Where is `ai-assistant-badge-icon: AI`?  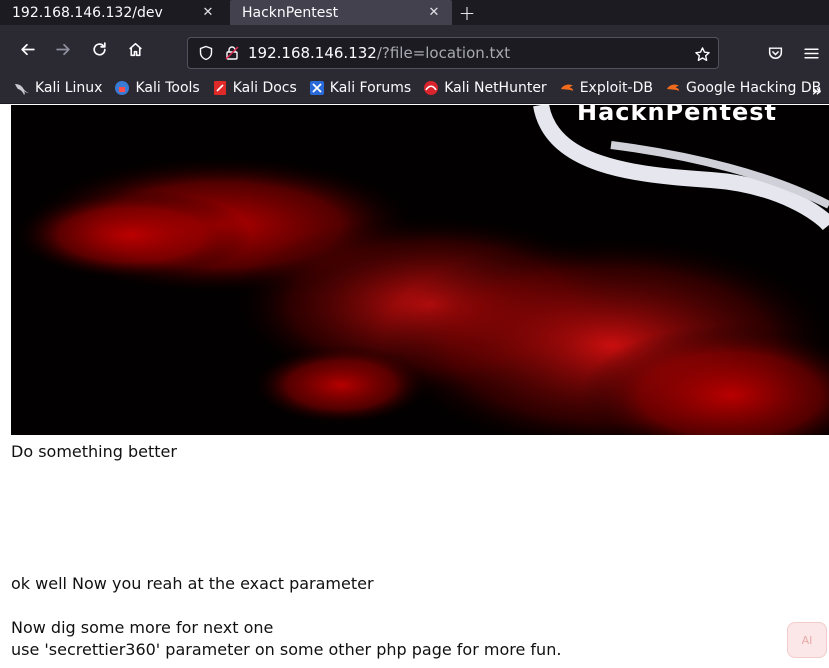
ai-assistant-badge-icon: AI is located at coordinates (807, 640).